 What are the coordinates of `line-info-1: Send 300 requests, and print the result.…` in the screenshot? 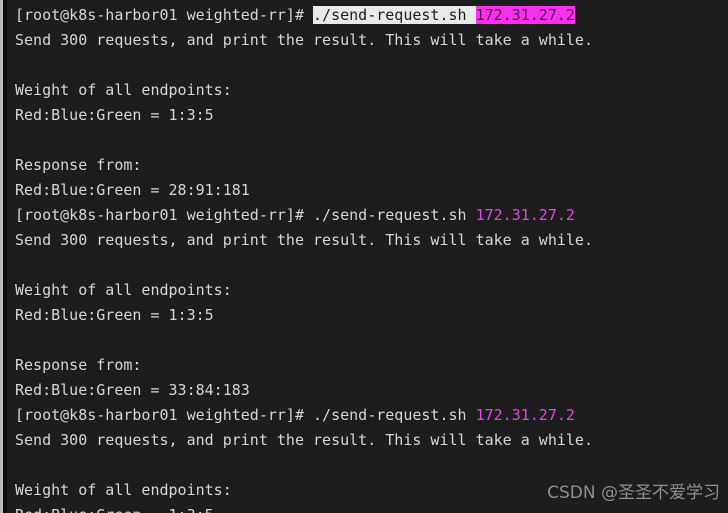 It's located at (371, 40).